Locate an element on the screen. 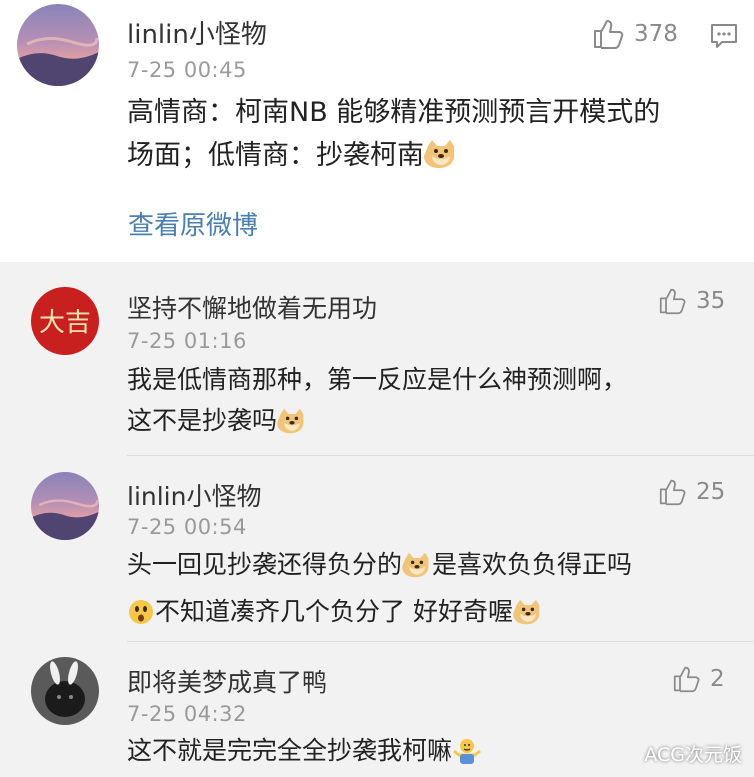 The height and width of the screenshot is (777, 754). comment-line: 高情商：柯南NB 能够精准预测预言开模式的 is located at coordinates (394, 112).